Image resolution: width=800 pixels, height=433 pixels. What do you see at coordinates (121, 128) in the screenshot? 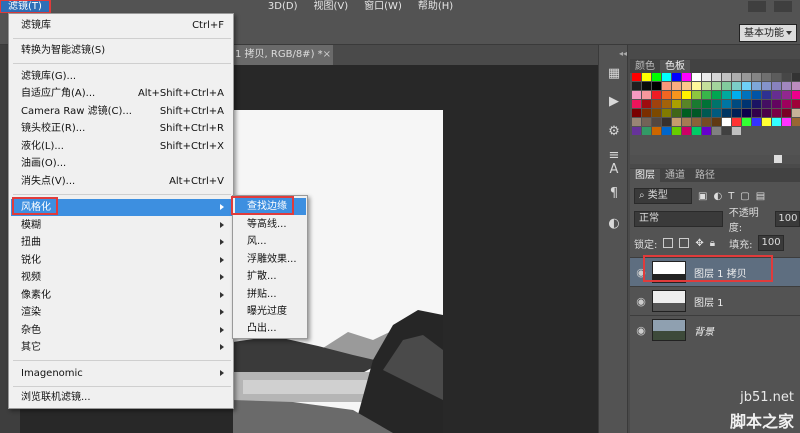
I see `menu-item-lens-correction: 镜头校正(R)... Shift+Ctrl+R` at bounding box center [121, 128].